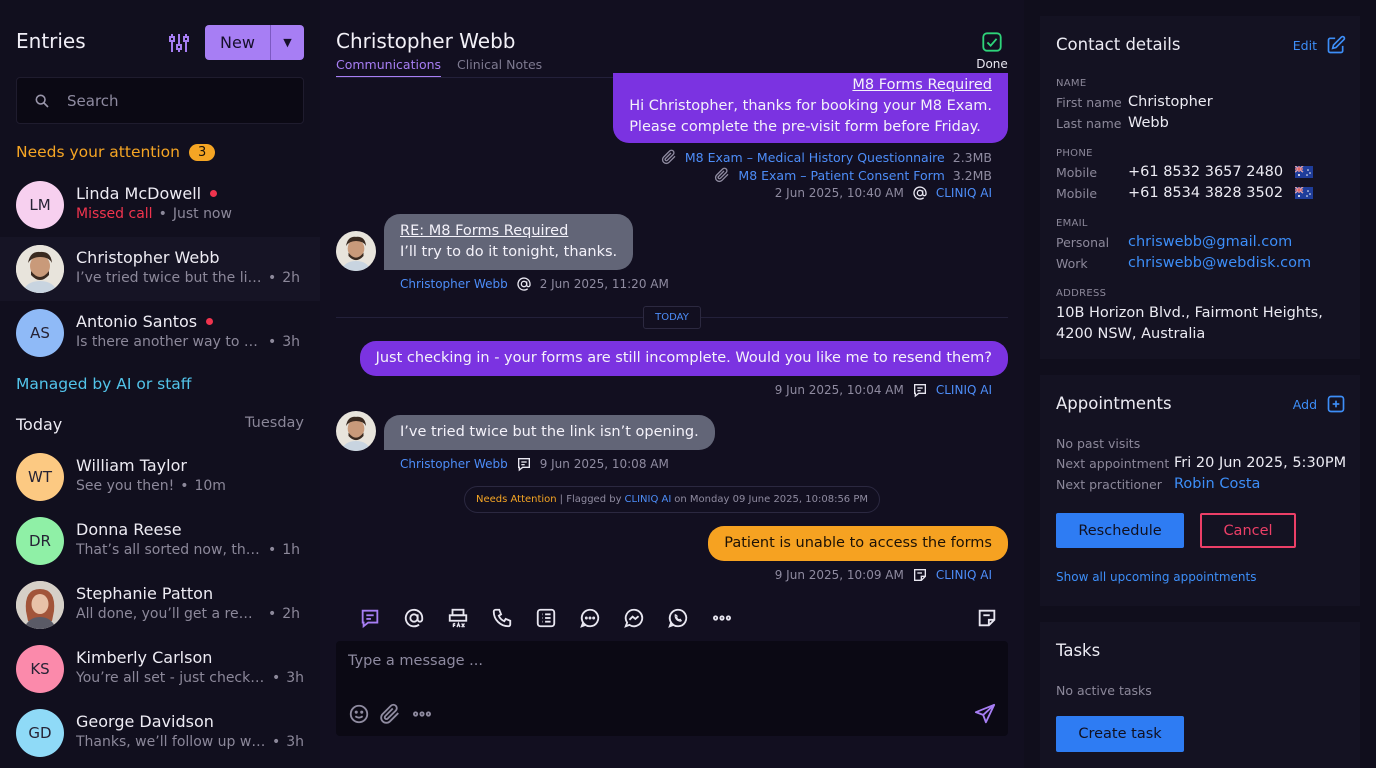  Describe the element at coordinates (295, 678) in the screenshot. I see `entry-time: 3h` at that location.